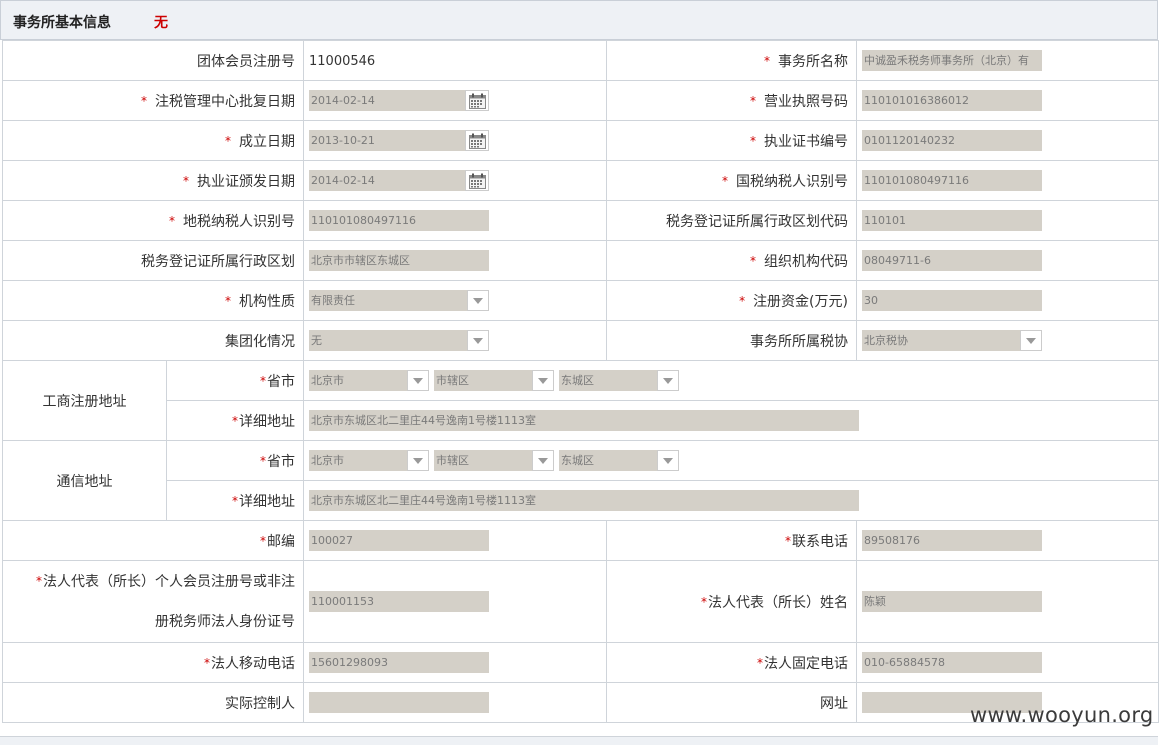 The width and height of the screenshot is (1176, 745). I want to click on biz-address-group-label: 工商注册地址, so click(84, 400).